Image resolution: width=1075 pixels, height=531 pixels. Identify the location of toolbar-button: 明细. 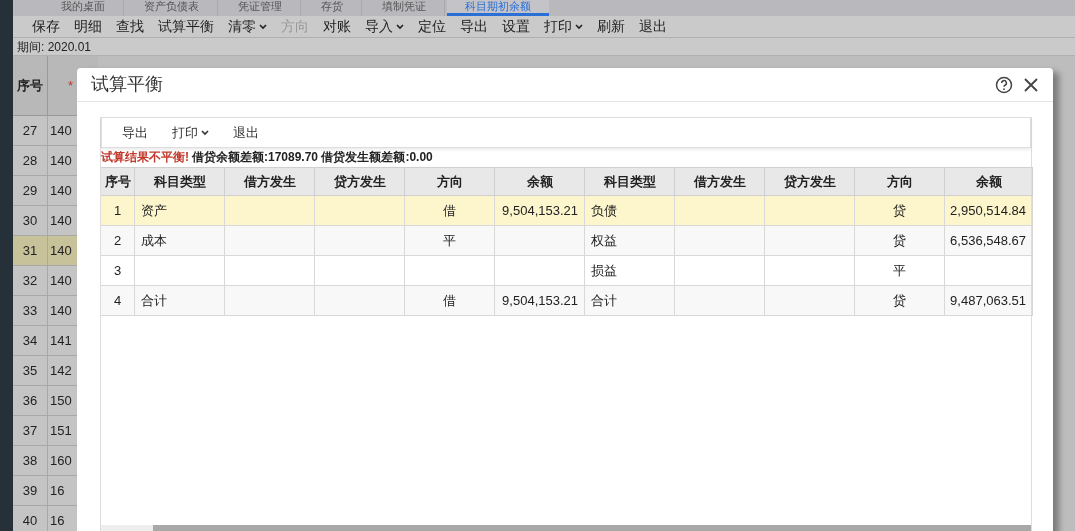
(88, 26).